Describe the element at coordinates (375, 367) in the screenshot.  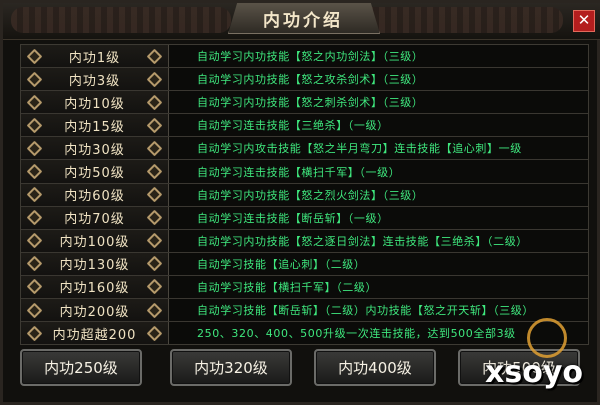
I see `level-400-button: 内功400级` at that location.